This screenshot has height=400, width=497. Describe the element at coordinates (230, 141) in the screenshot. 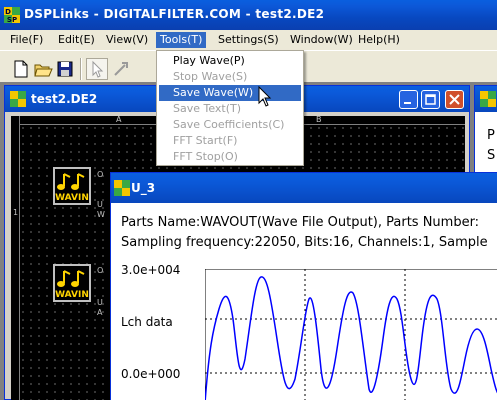

I see `menu-item-fft-start: FFT Start(F)` at that location.